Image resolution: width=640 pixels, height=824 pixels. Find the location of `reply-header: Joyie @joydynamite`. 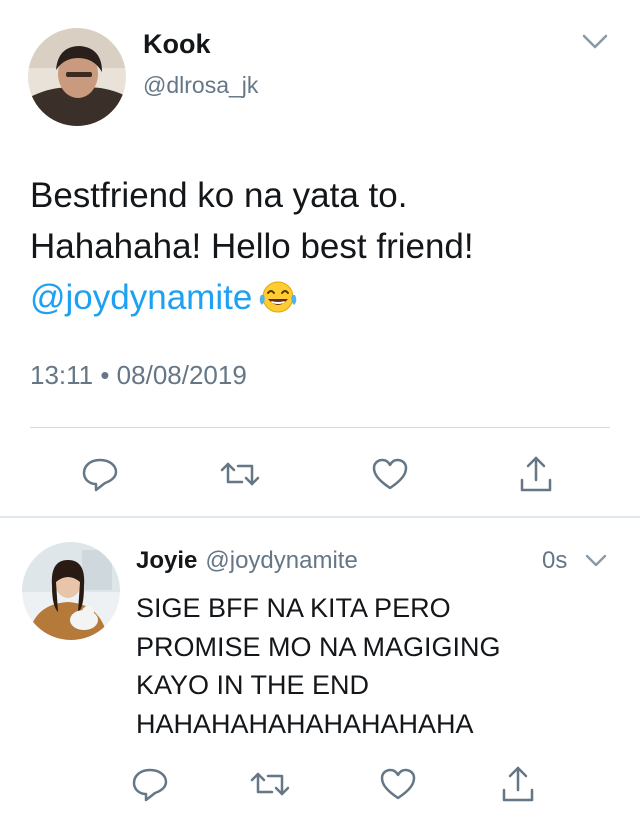

reply-header: Joyie @joydynamite is located at coordinates (247, 561).